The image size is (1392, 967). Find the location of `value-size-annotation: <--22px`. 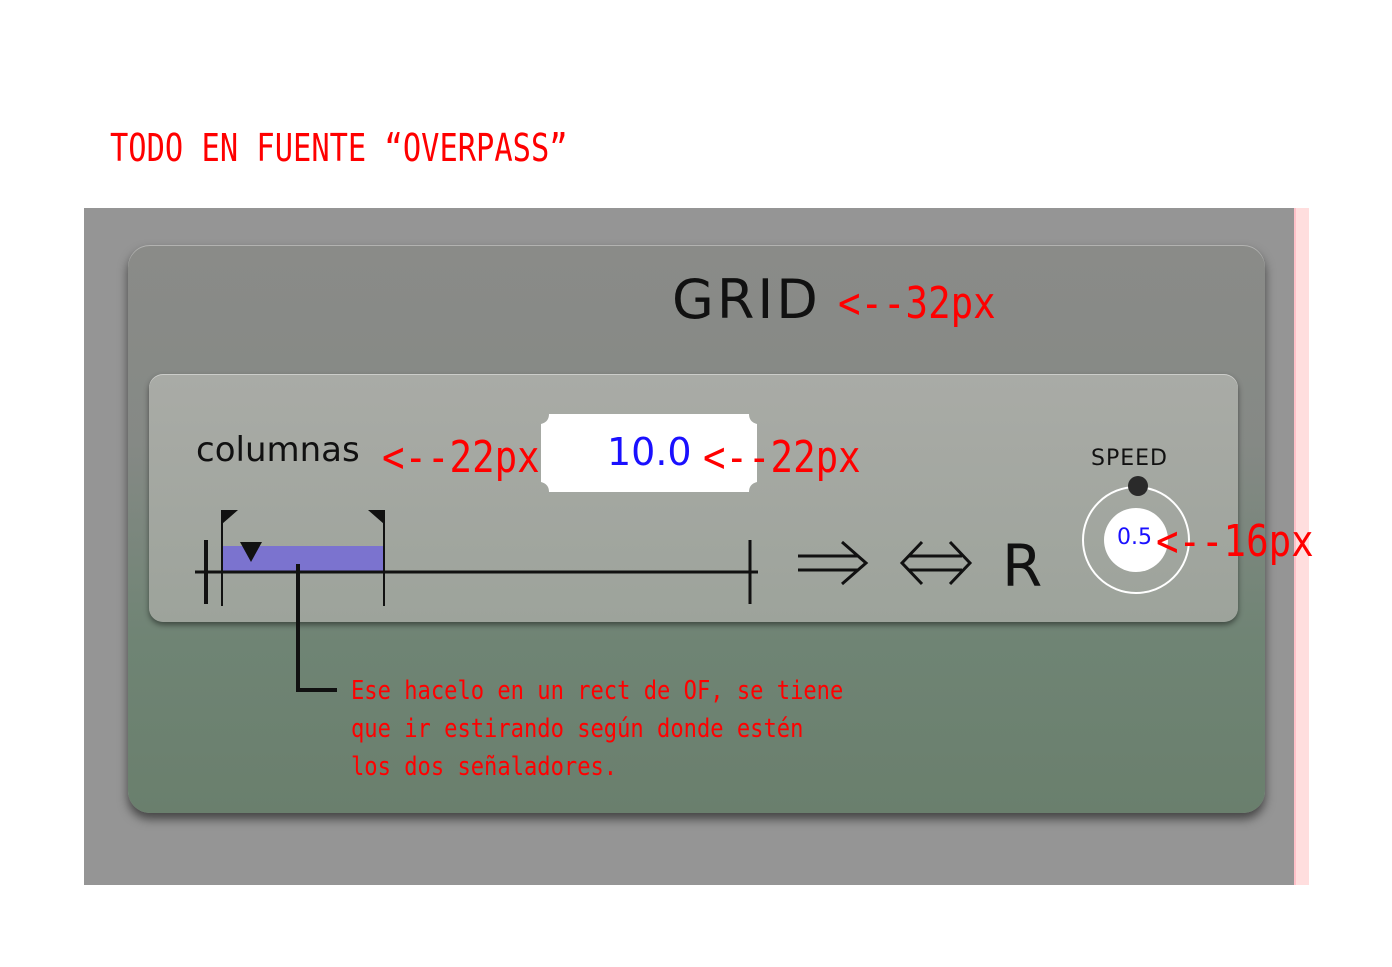

value-size-annotation: <--22px is located at coordinates (782, 457).